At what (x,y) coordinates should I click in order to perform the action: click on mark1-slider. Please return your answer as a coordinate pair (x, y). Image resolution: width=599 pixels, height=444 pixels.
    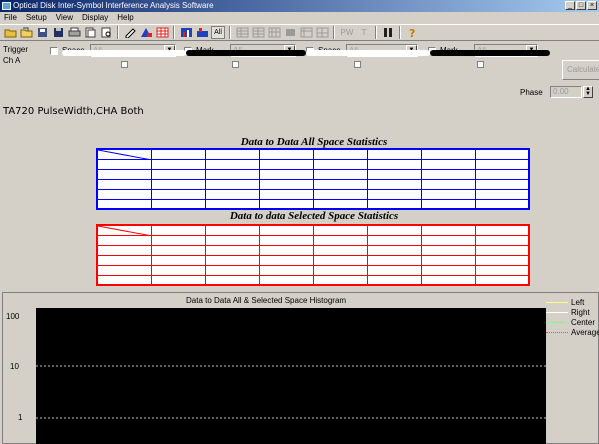
    Looking at the image, I should click on (246, 53).